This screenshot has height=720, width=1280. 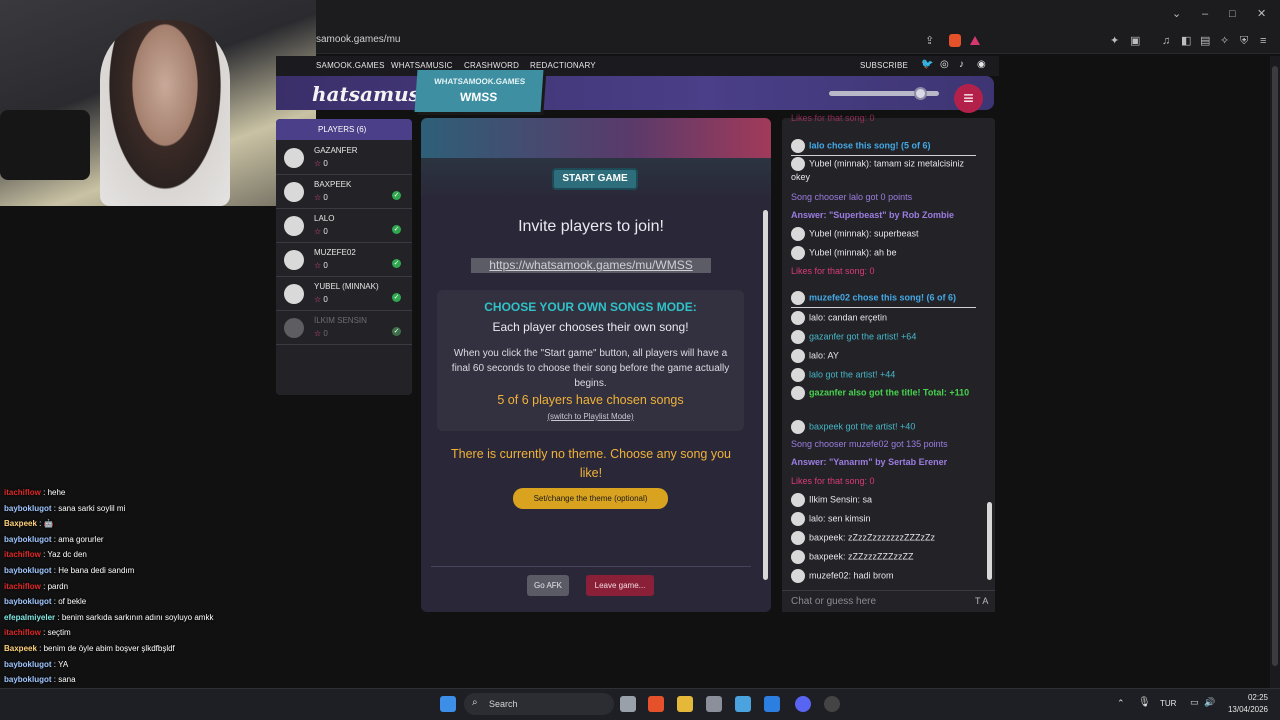 What do you see at coordinates (63, 664) in the screenshot?
I see `stream-chat-text: YA` at bounding box center [63, 664].